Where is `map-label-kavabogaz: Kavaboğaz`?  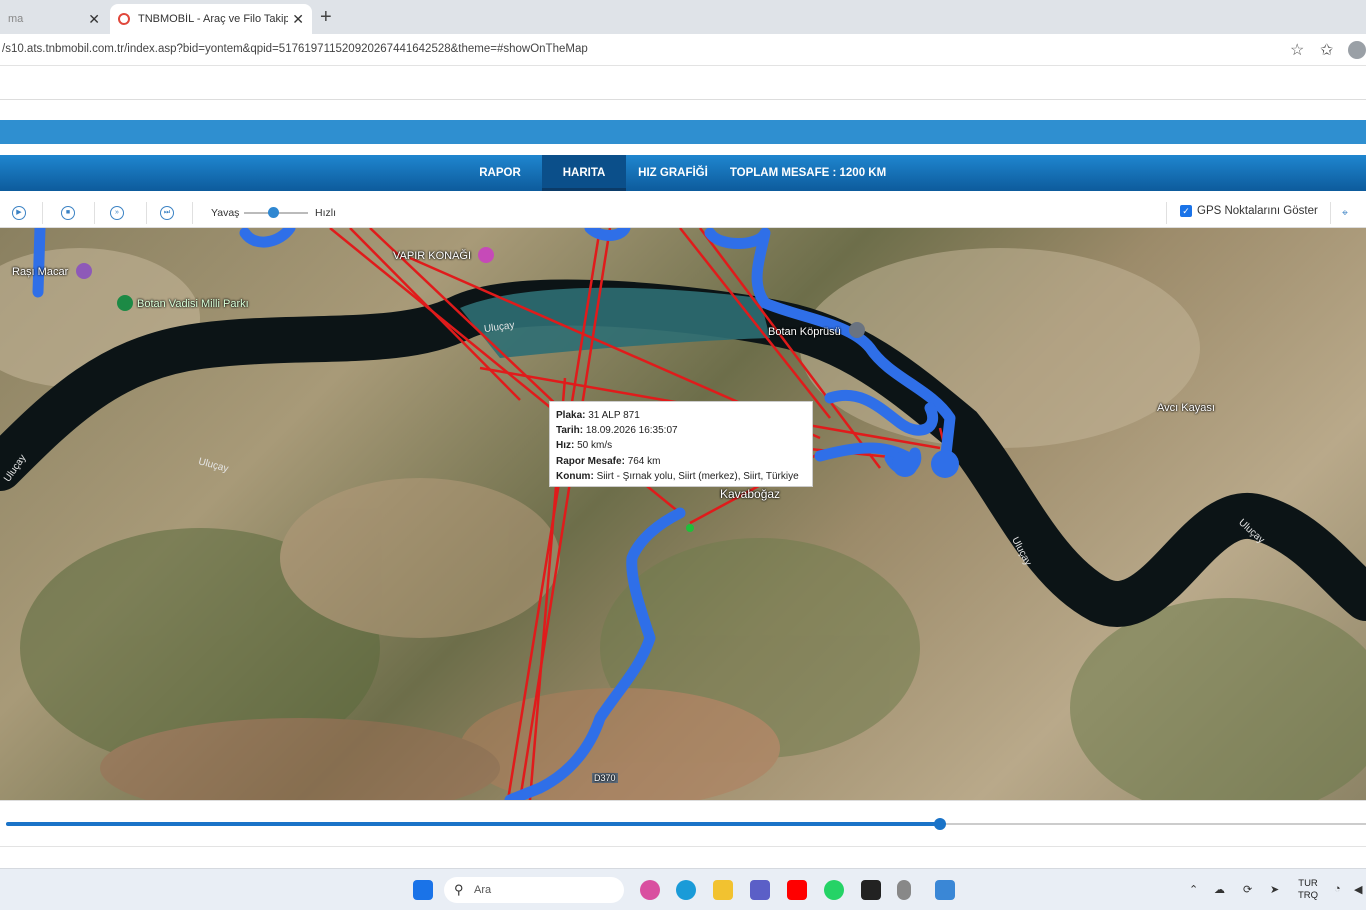
map-label-kavabogaz: Kavaboğaz is located at coordinates (750, 494).